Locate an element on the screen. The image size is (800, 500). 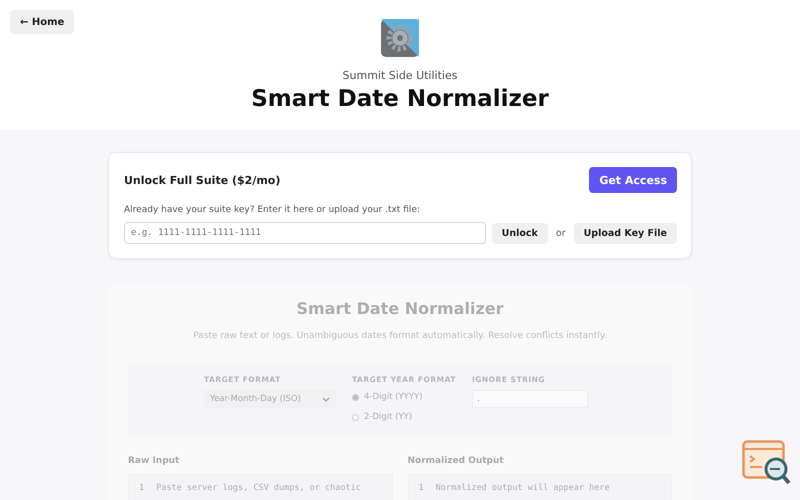
or-label: or is located at coordinates (560, 233).